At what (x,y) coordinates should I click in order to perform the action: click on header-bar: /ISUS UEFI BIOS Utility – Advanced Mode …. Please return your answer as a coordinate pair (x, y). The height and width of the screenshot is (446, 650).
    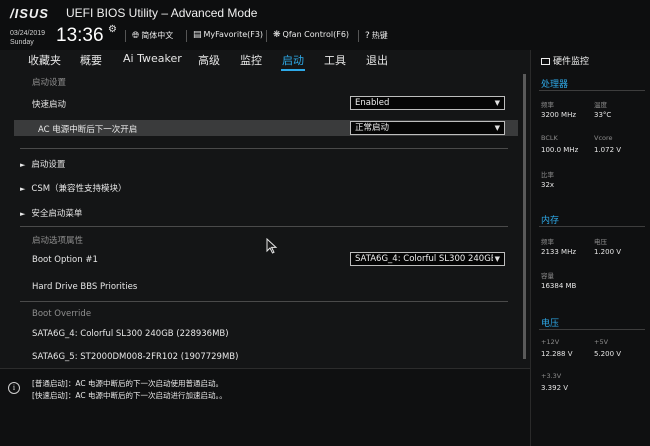
    Looking at the image, I should click on (325, 25).